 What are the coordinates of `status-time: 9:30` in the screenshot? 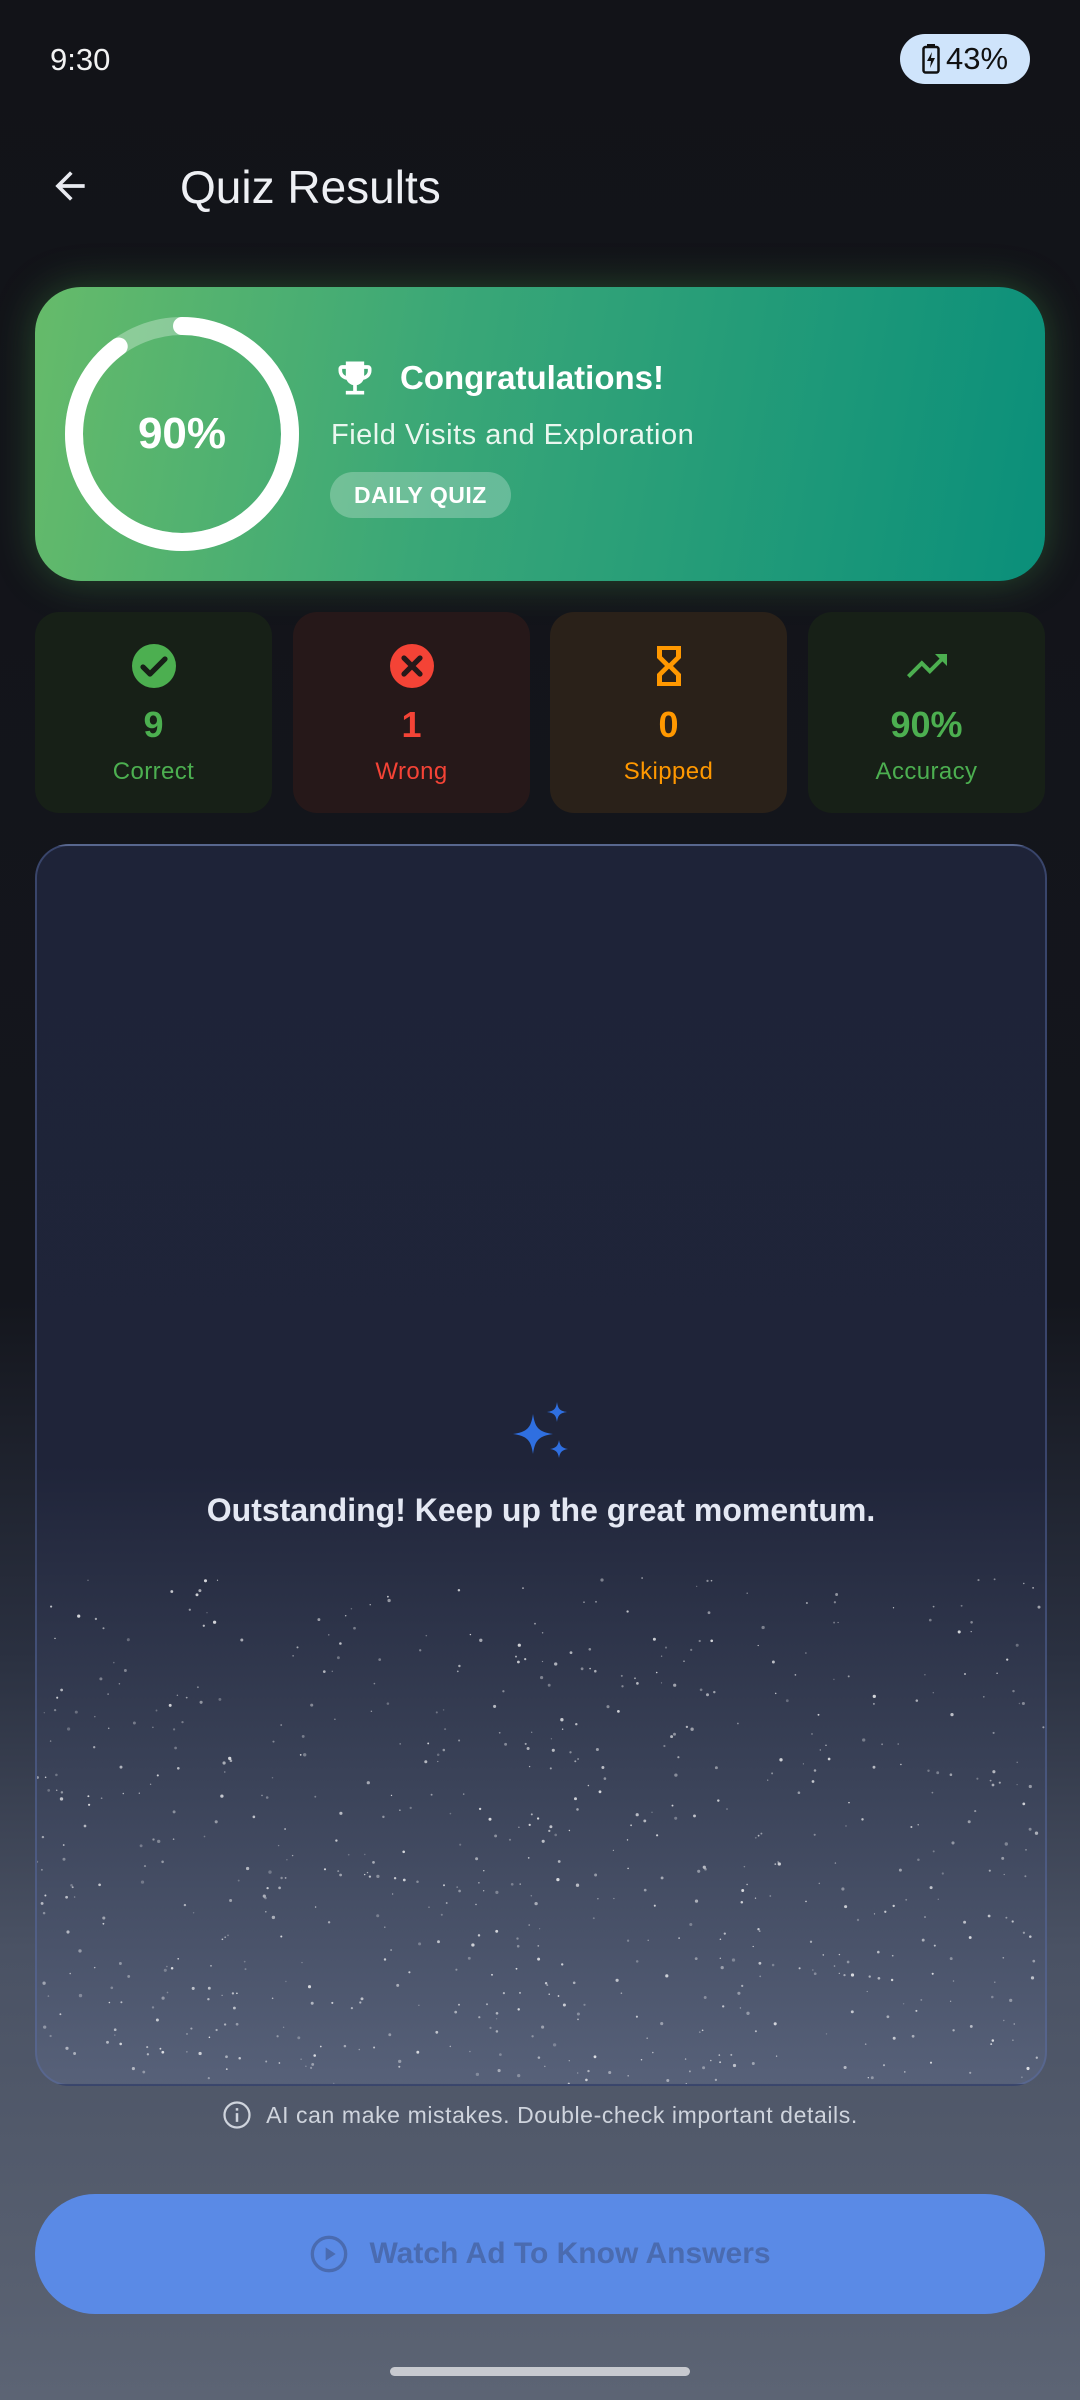 It's located at (80, 59).